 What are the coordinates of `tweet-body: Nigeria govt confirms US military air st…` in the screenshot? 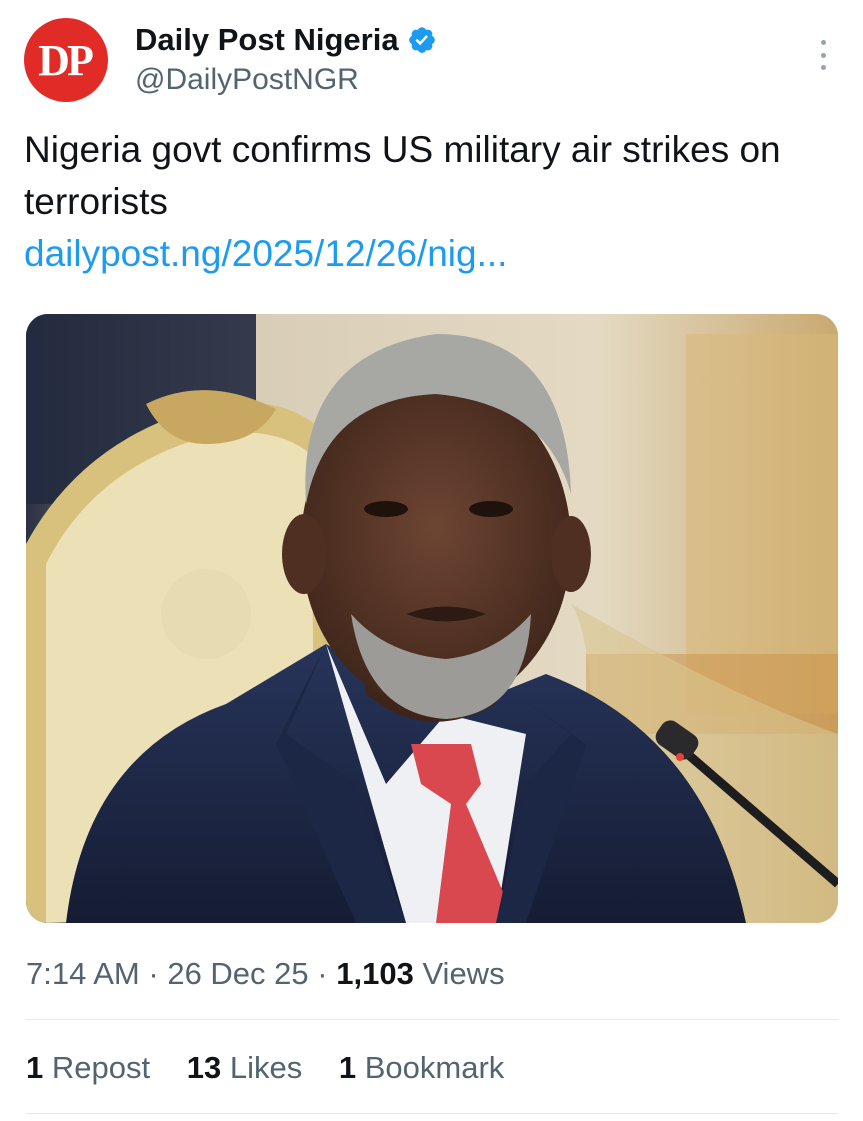 It's located at (431, 202).